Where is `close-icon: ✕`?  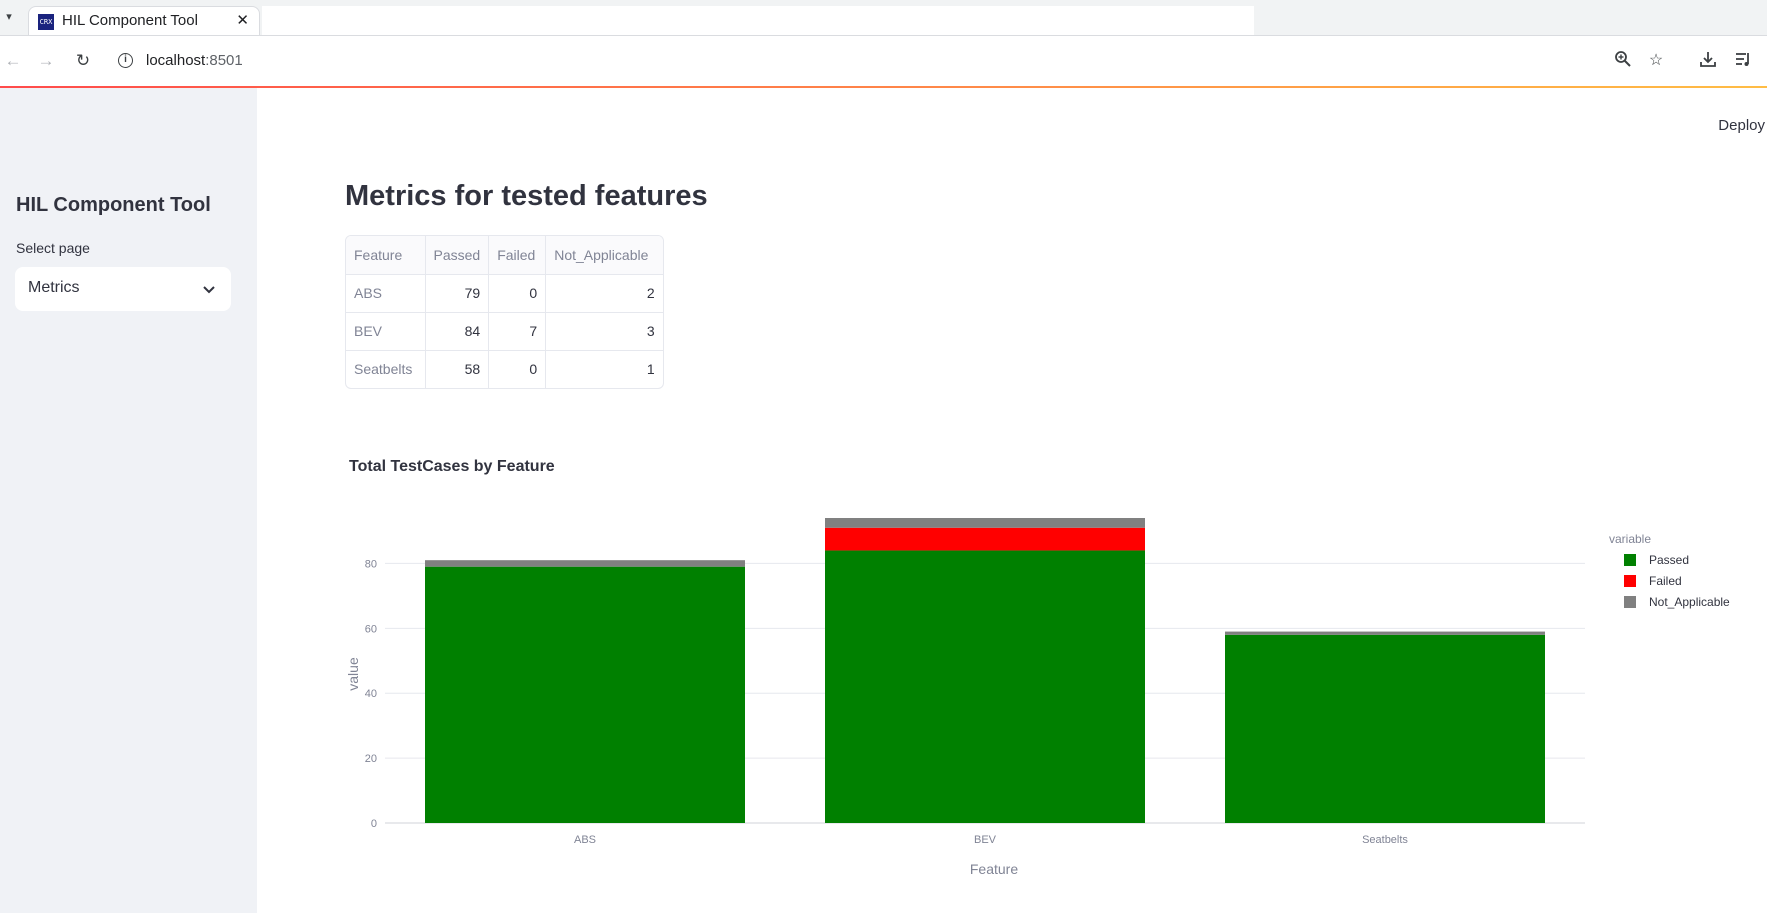
close-icon: ✕ is located at coordinates (242, 20).